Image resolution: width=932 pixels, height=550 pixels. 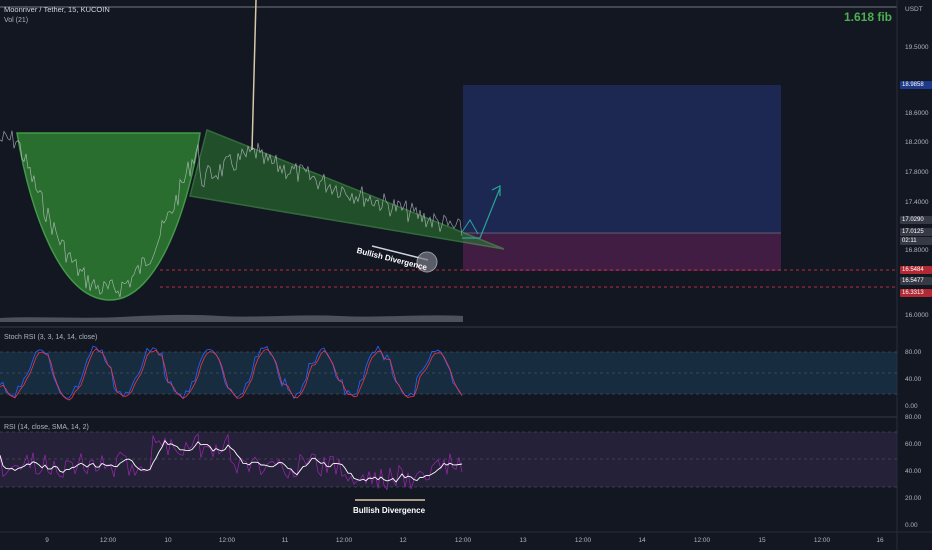 I want to click on price-tick: 16.0000, so click(x=917, y=315).